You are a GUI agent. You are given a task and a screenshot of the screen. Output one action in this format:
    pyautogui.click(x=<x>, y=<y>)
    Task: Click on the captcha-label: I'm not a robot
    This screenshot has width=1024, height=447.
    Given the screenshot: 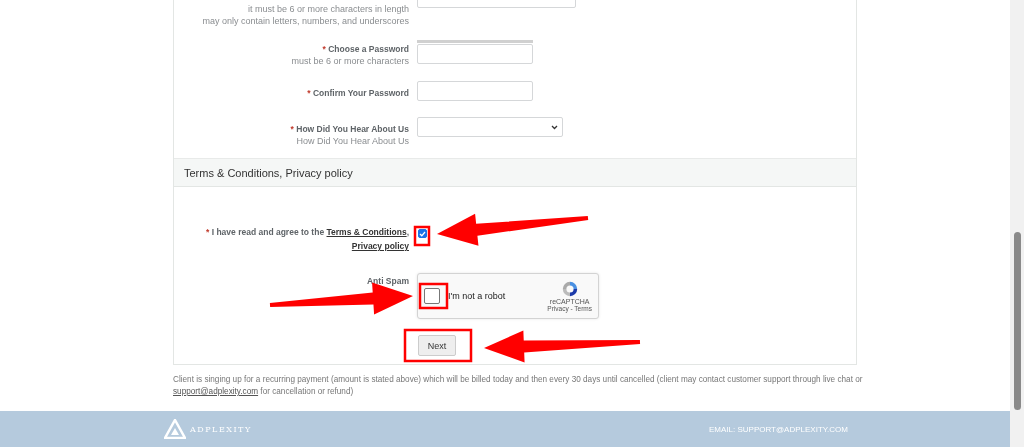 What is the action you would take?
    pyautogui.click(x=477, y=296)
    